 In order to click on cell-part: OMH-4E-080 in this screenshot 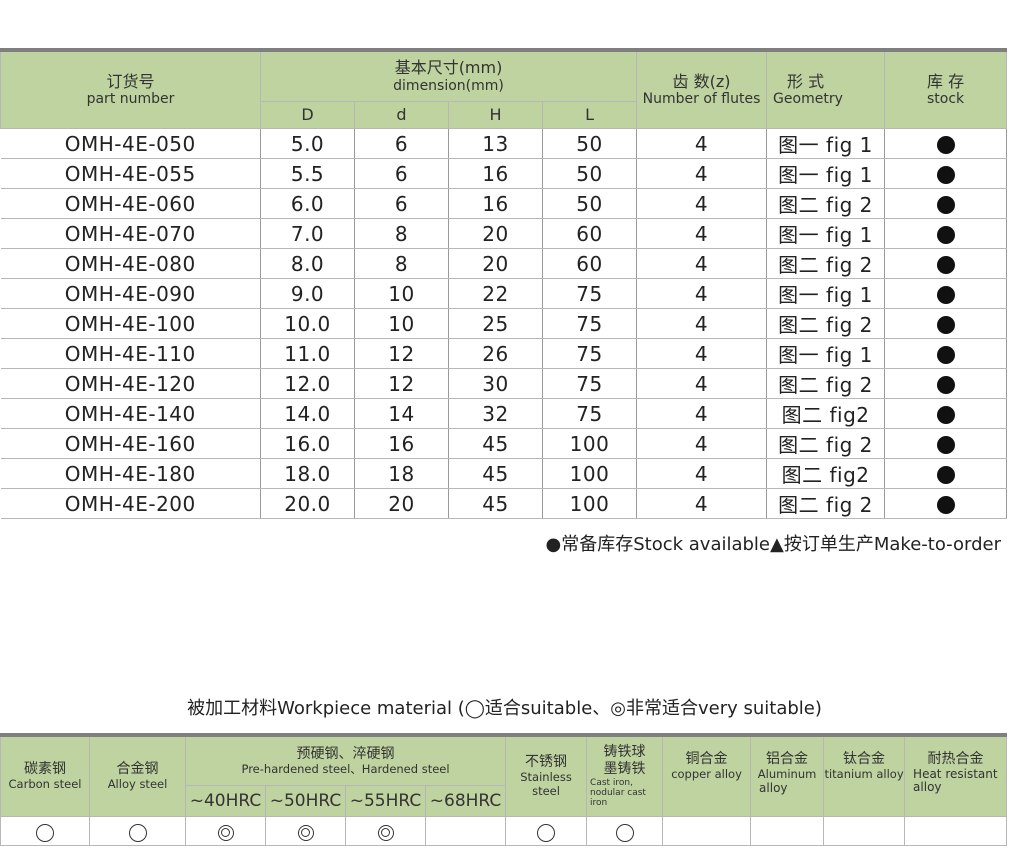, I will do `click(130, 263)`.